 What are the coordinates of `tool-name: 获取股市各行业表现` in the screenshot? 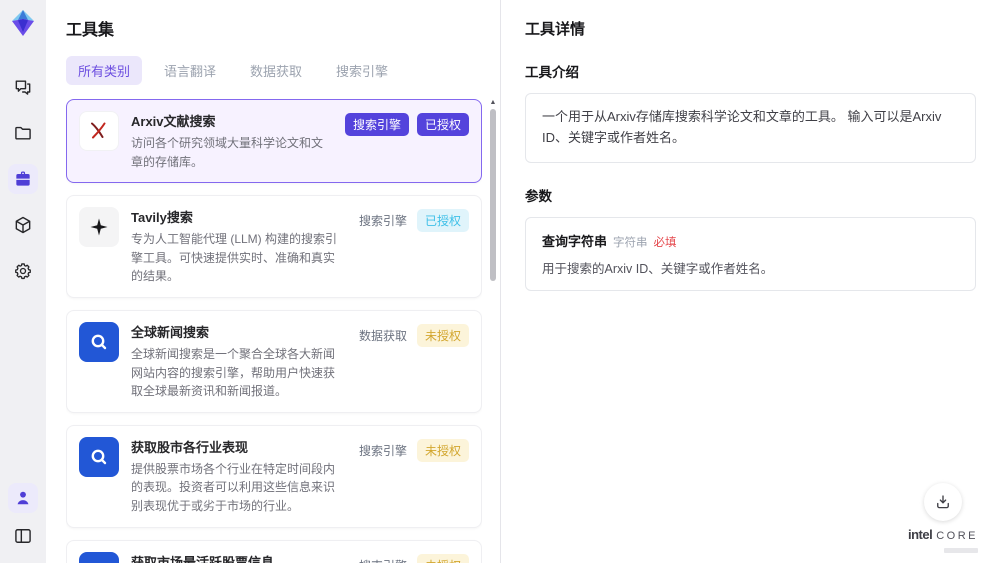 It's located at (190, 447).